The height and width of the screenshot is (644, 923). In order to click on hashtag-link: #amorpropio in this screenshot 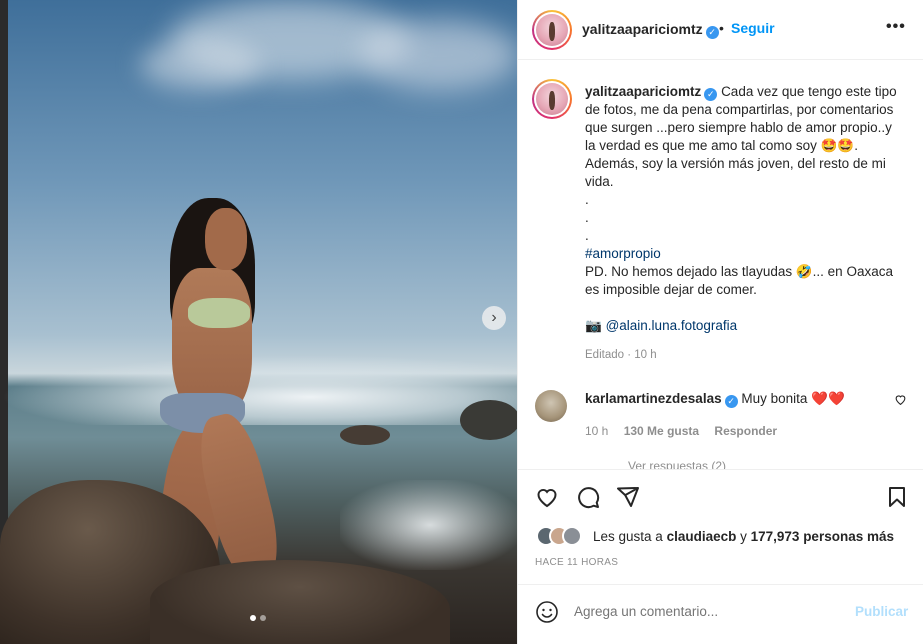, I will do `click(745, 254)`.